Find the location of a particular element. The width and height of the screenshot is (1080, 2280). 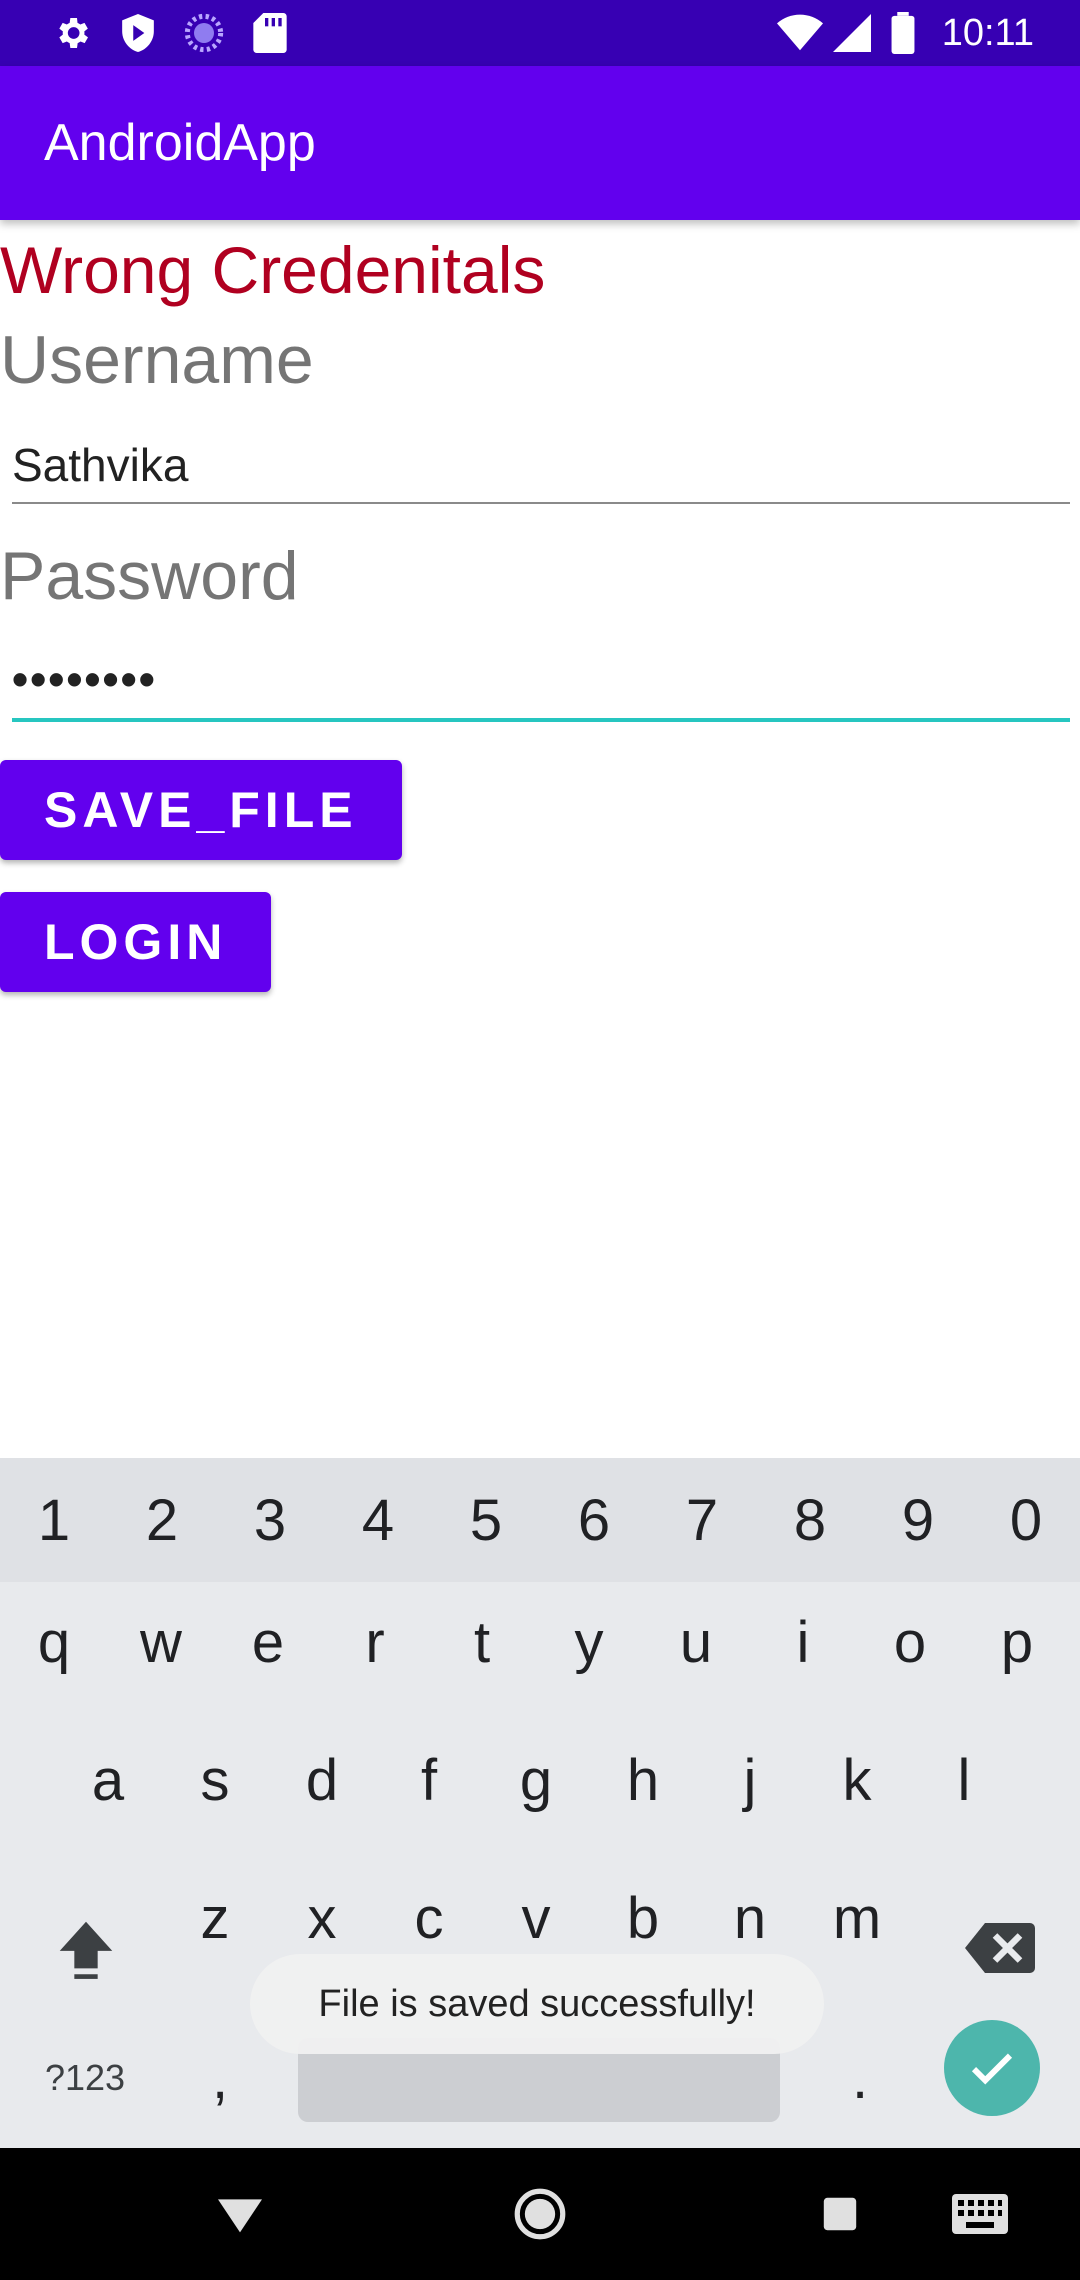

key-e: e is located at coordinates (268, 1642).